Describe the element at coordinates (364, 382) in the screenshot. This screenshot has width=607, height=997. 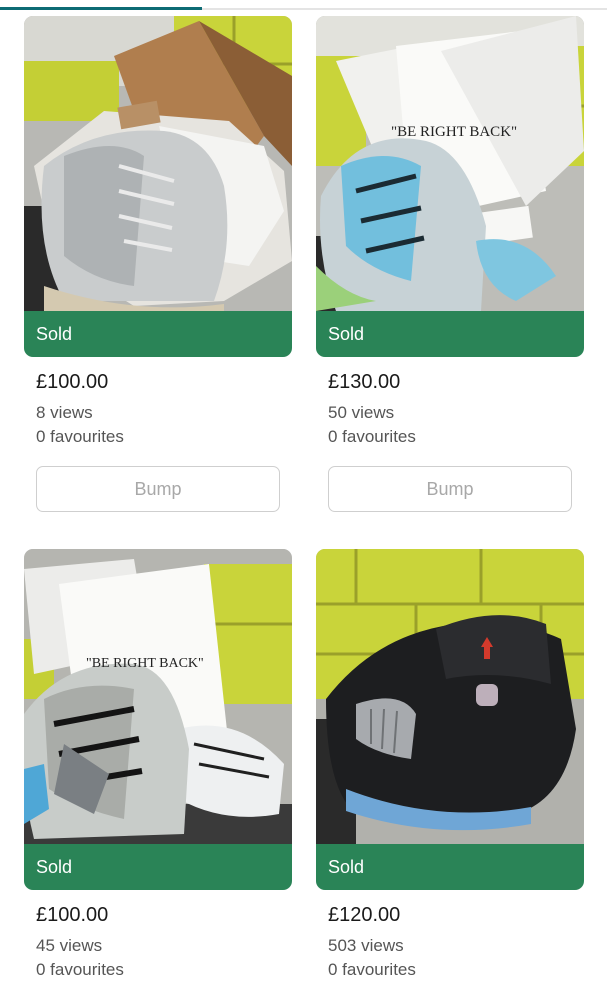
I see `listing-price: £130.00` at that location.